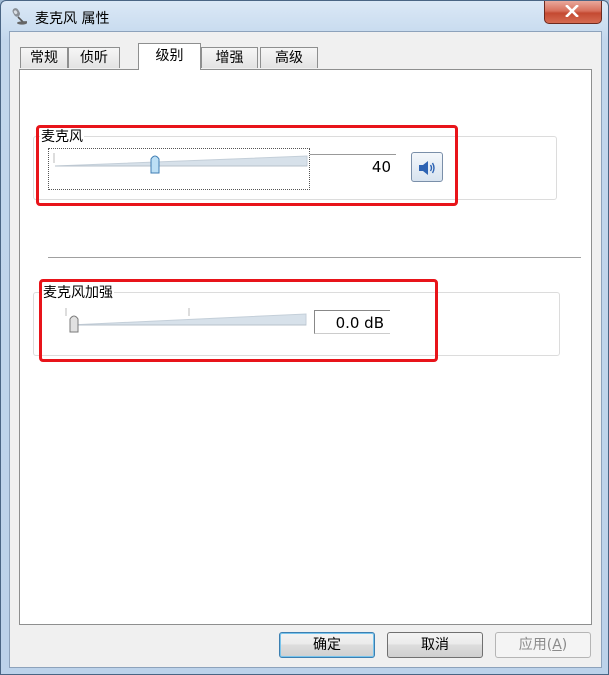 This screenshot has width=609, height=675. Describe the element at coordinates (435, 645) in the screenshot. I see `cancel-button: 取消` at that location.